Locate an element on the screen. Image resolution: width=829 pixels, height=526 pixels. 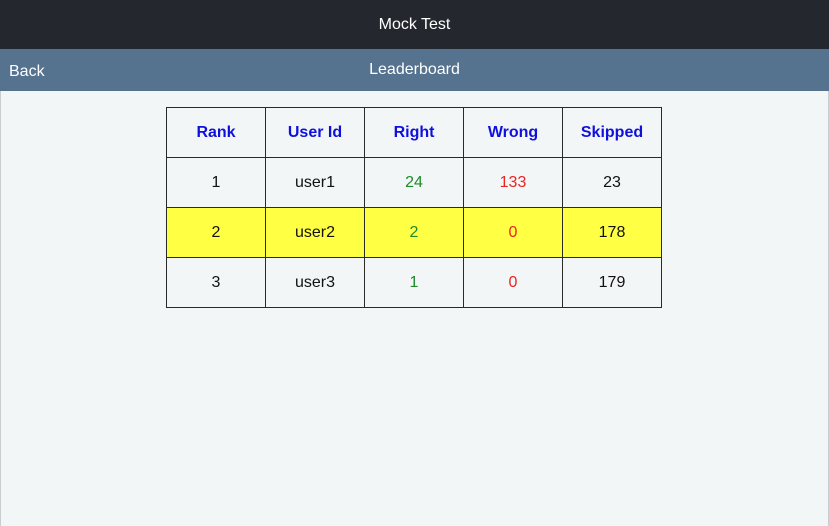
page-title: Leaderboard is located at coordinates (414, 69).